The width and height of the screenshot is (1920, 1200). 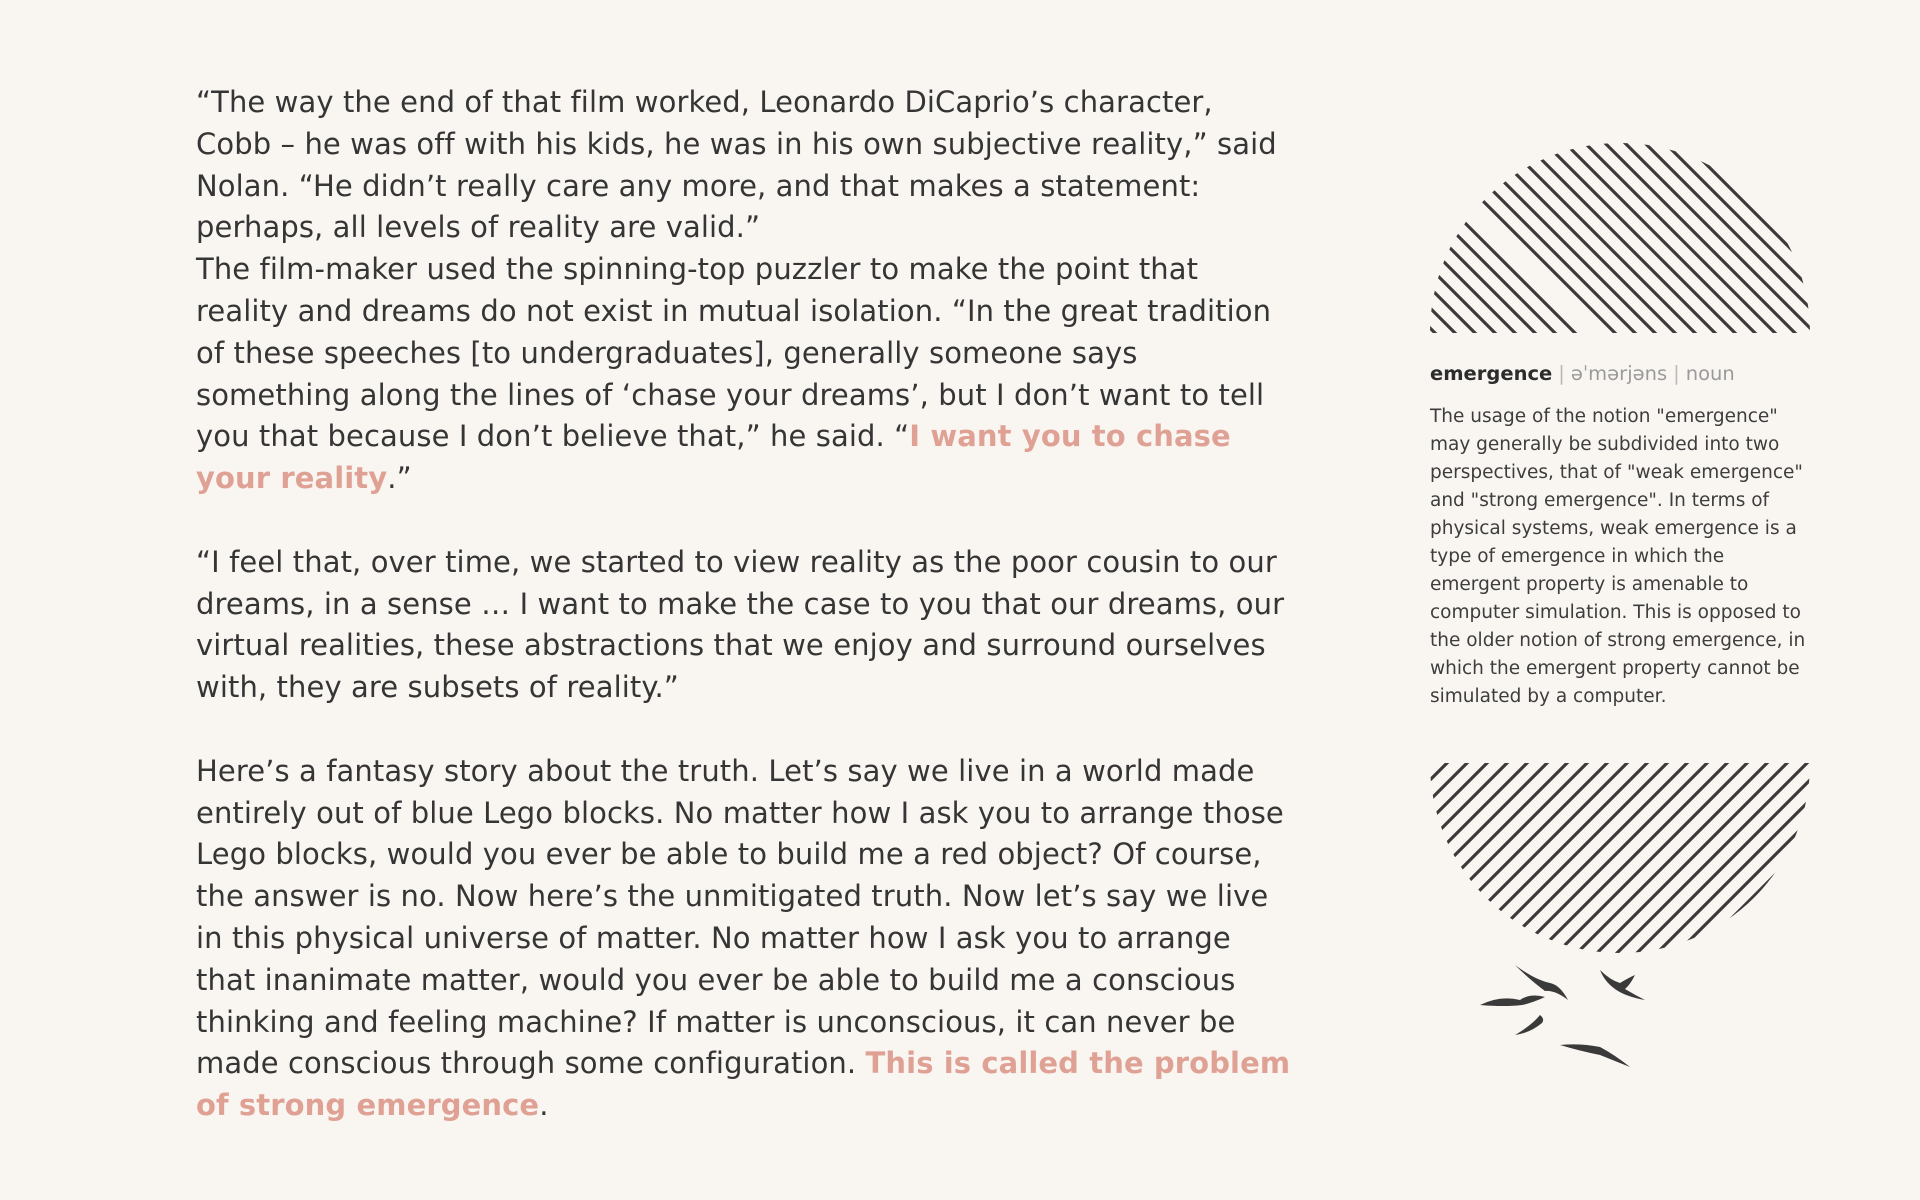 What do you see at coordinates (399, 478) in the screenshot?
I see `paragraph-text-end: .”` at bounding box center [399, 478].